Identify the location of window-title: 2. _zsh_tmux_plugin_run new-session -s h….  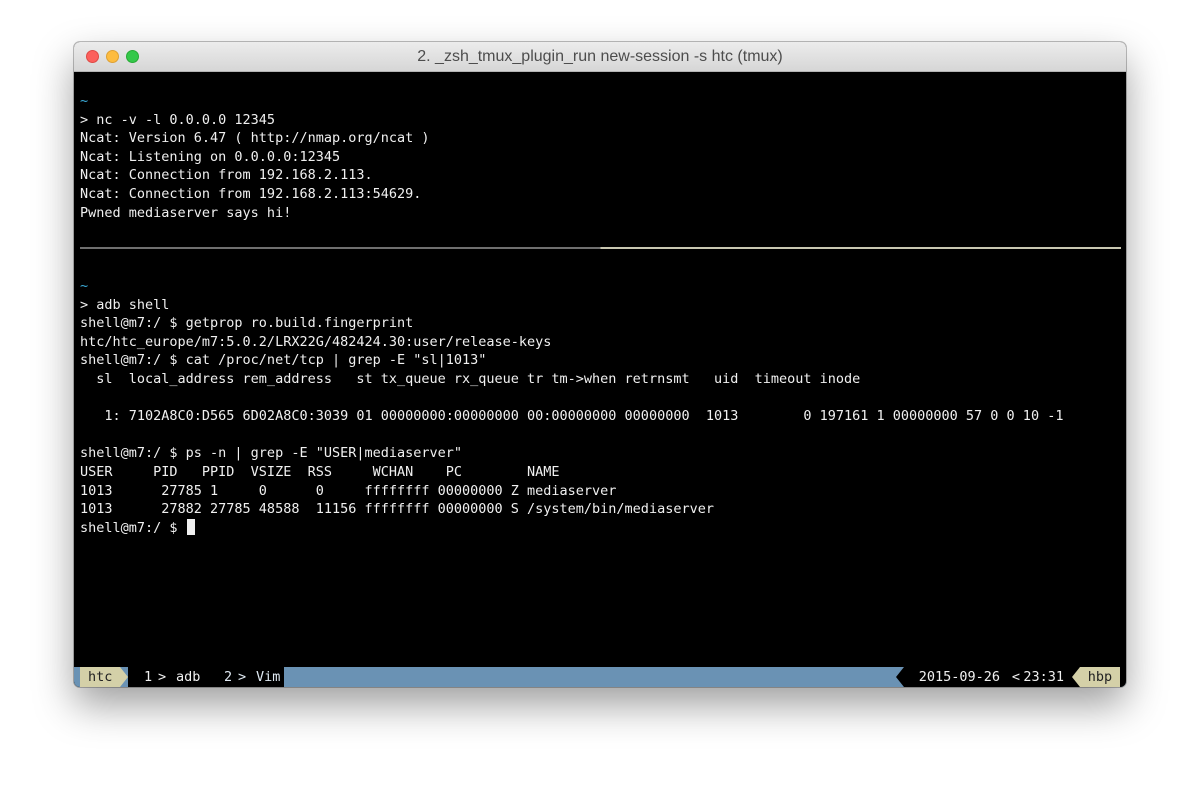
(600, 56).